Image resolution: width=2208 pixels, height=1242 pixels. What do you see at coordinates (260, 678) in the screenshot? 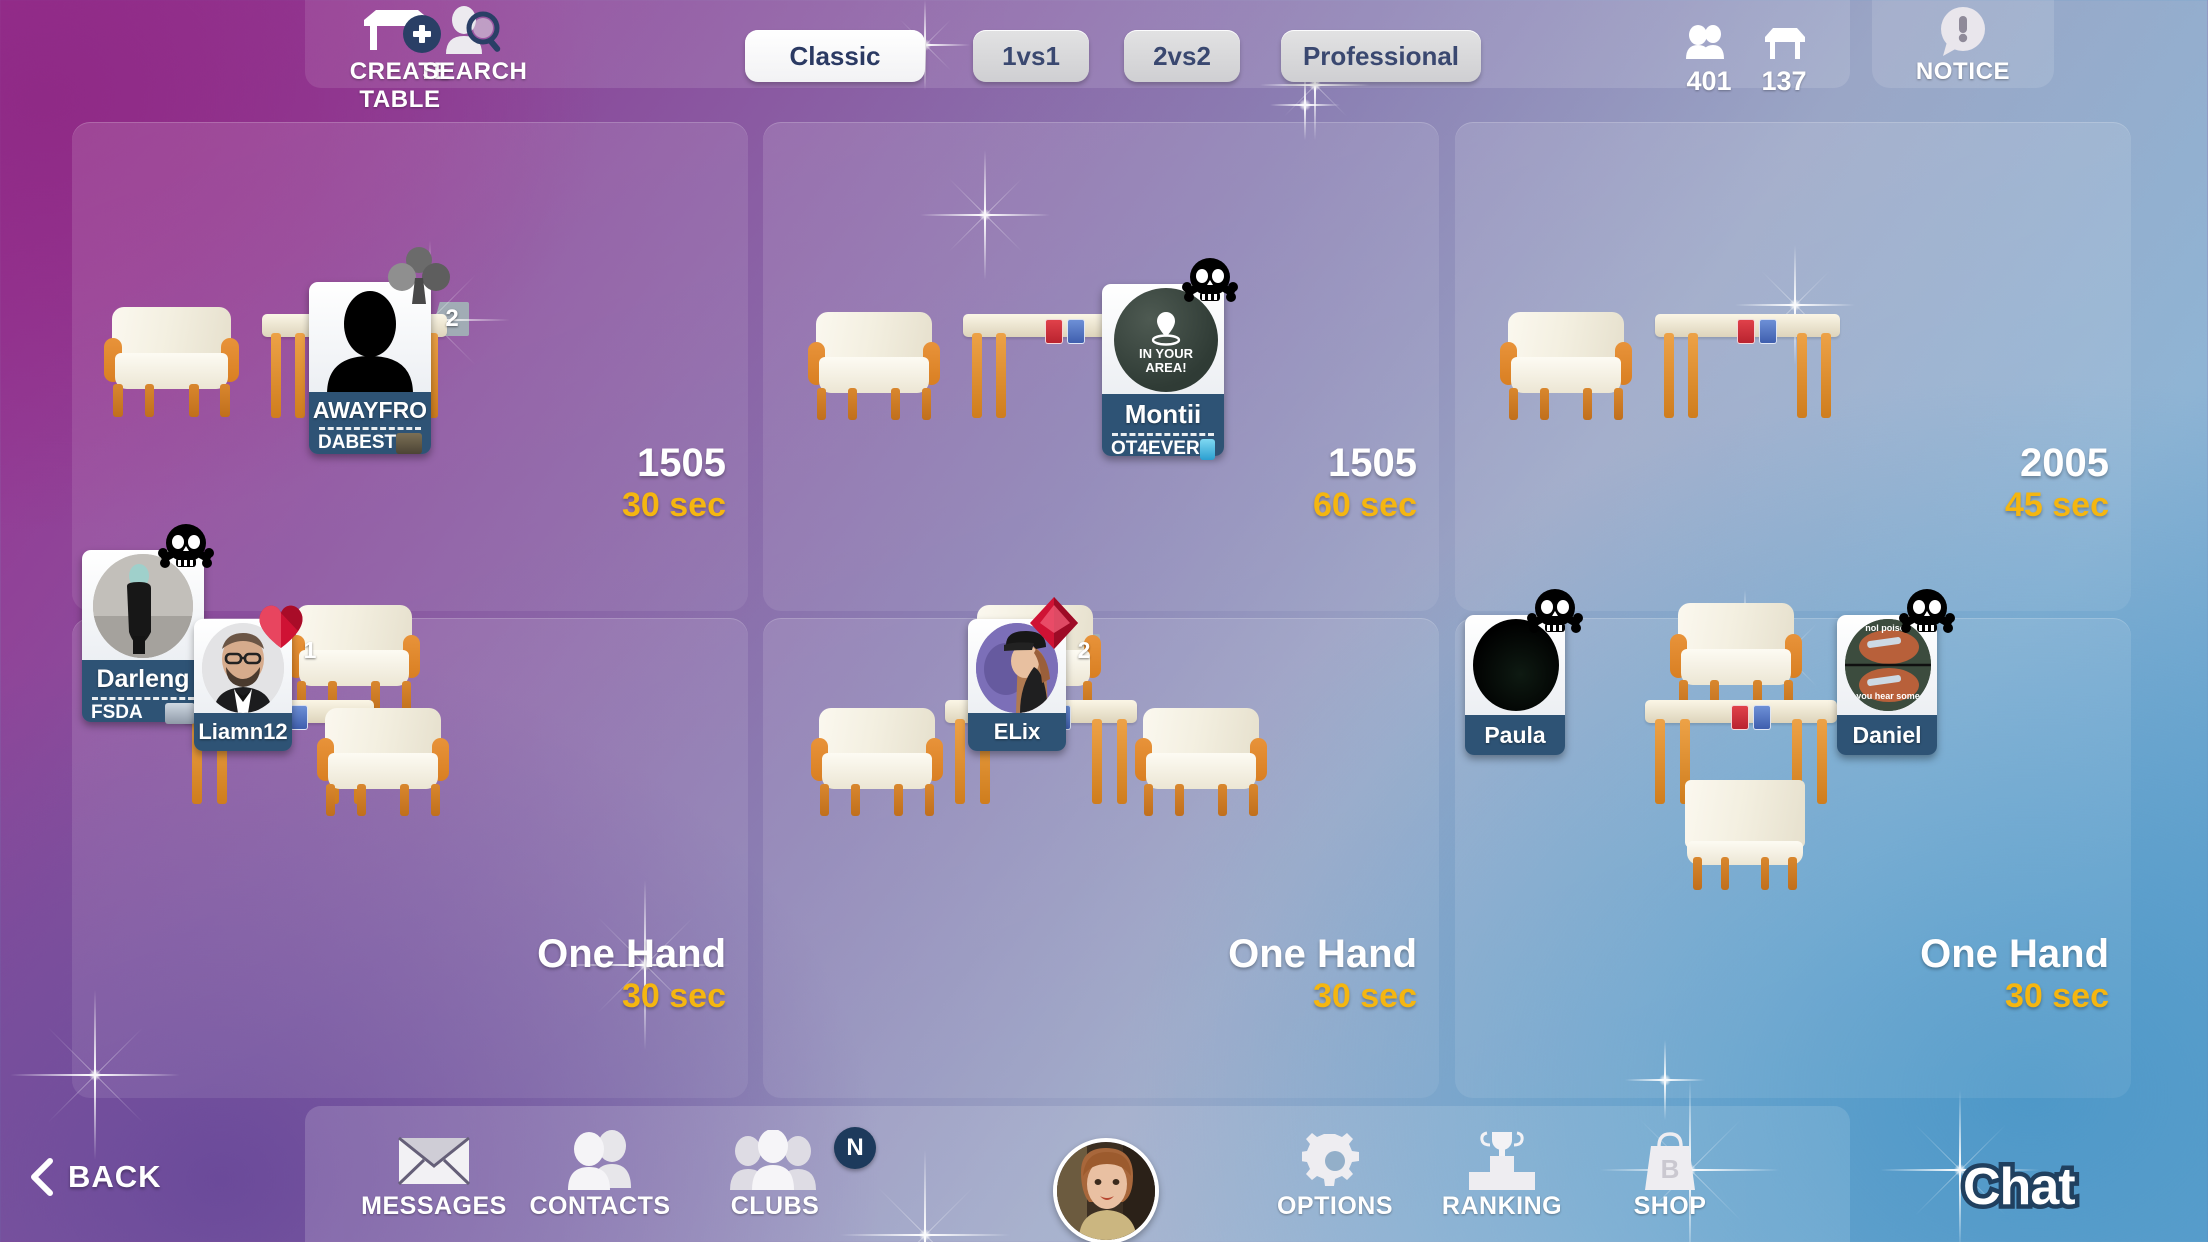
I see `player-badge: Liamn12 1` at bounding box center [260, 678].